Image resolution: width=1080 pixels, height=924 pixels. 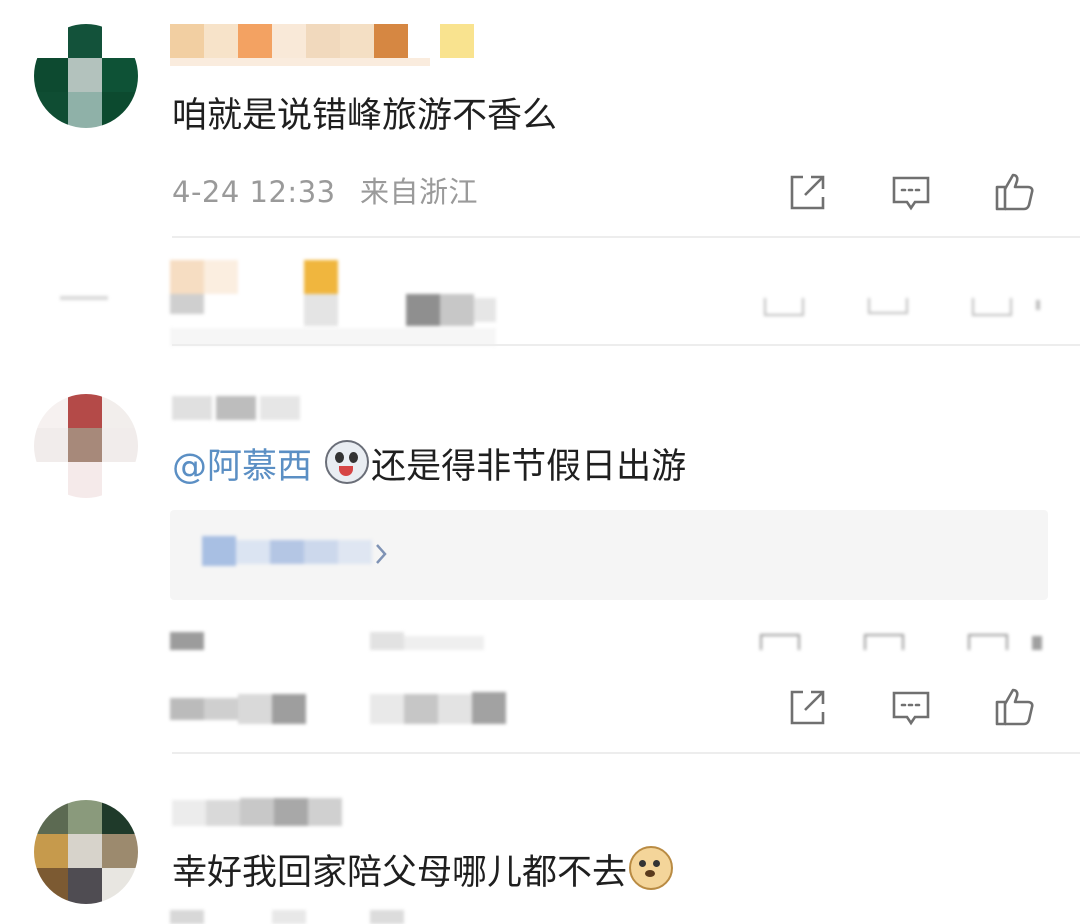 I want to click on mention-link: @阿慕西, so click(x=242, y=467).